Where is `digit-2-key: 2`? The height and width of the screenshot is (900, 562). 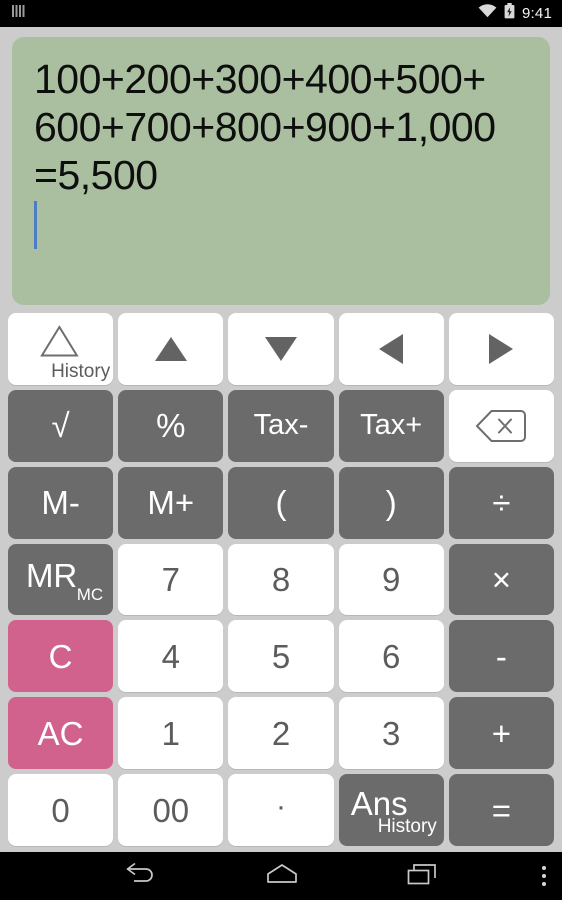
digit-2-key: 2 is located at coordinates (281, 733).